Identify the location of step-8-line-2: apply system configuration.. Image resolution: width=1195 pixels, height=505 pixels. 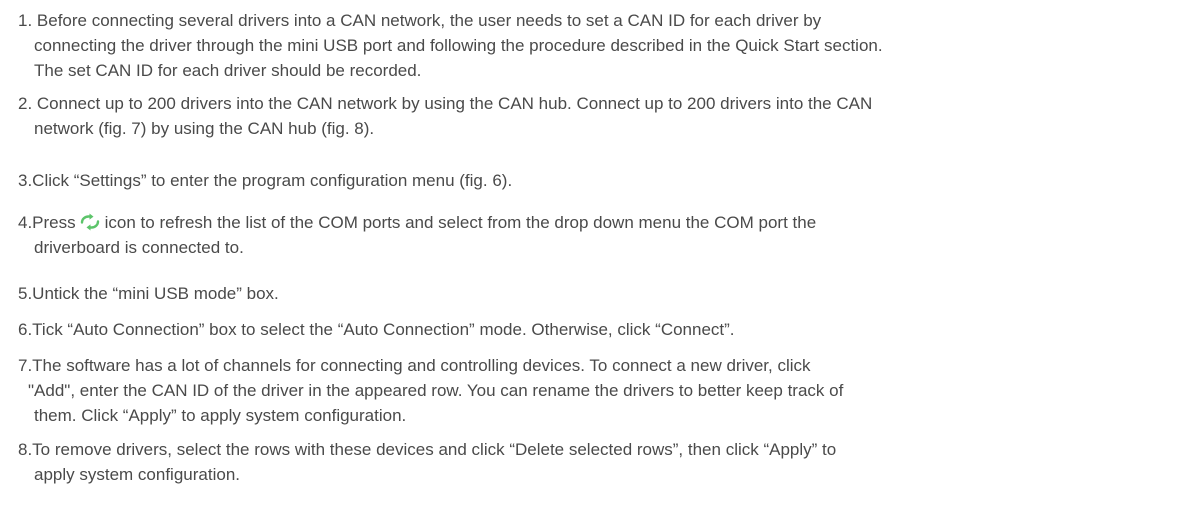
(137, 474).